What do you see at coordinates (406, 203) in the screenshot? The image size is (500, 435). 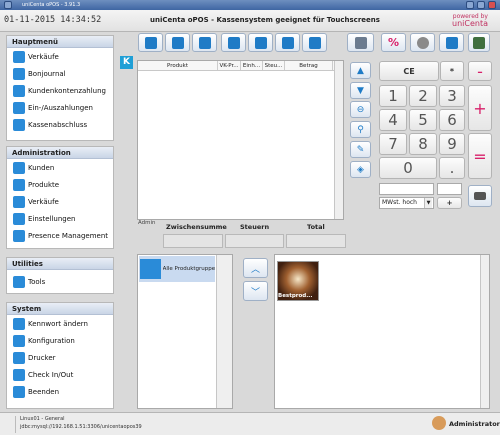 I see `tax-select: MWst. hoch ▼` at bounding box center [406, 203].